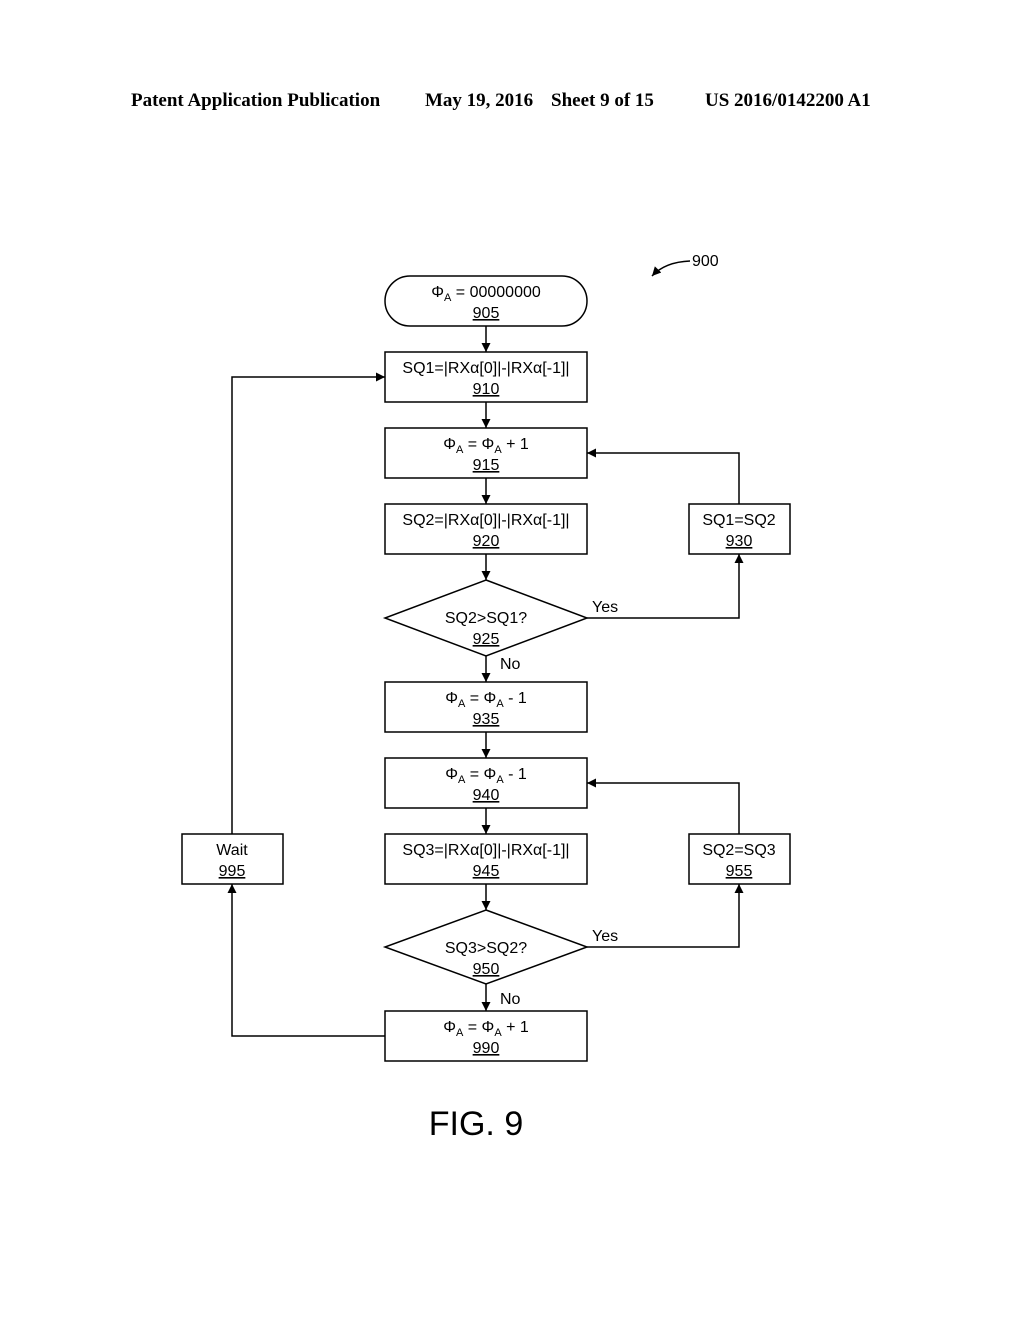  I want to click on node-955-ref: 955, so click(739, 871).